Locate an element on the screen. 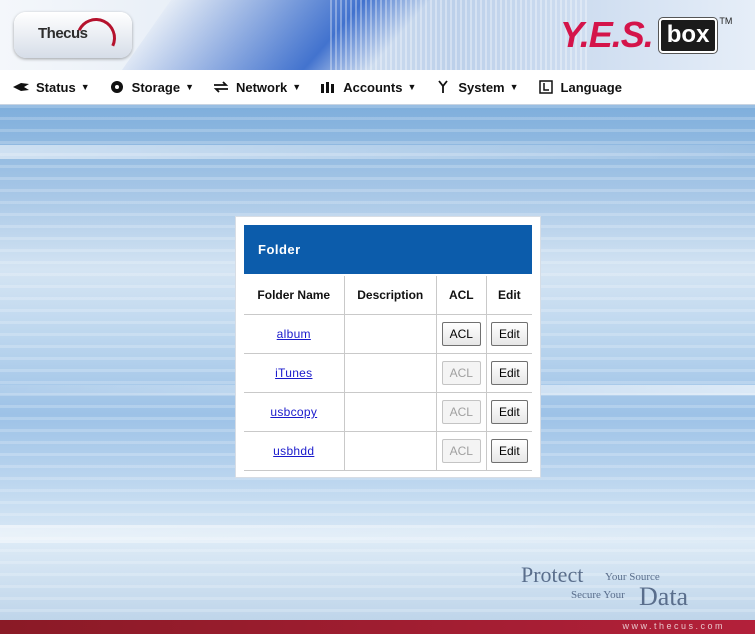 Image resolution: width=755 pixels, height=634 pixels. folder-name-cell: album is located at coordinates (294, 334).